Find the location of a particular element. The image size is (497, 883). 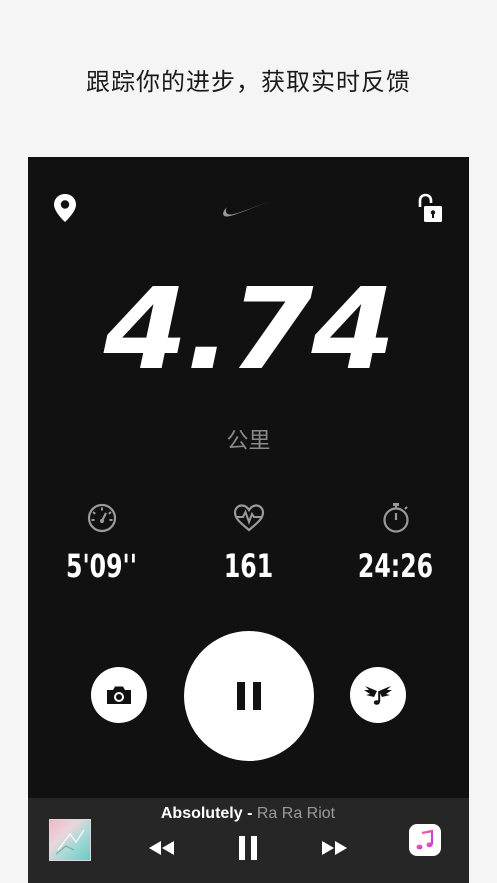

heart-rate-stat: 161 is located at coordinates (248, 543).